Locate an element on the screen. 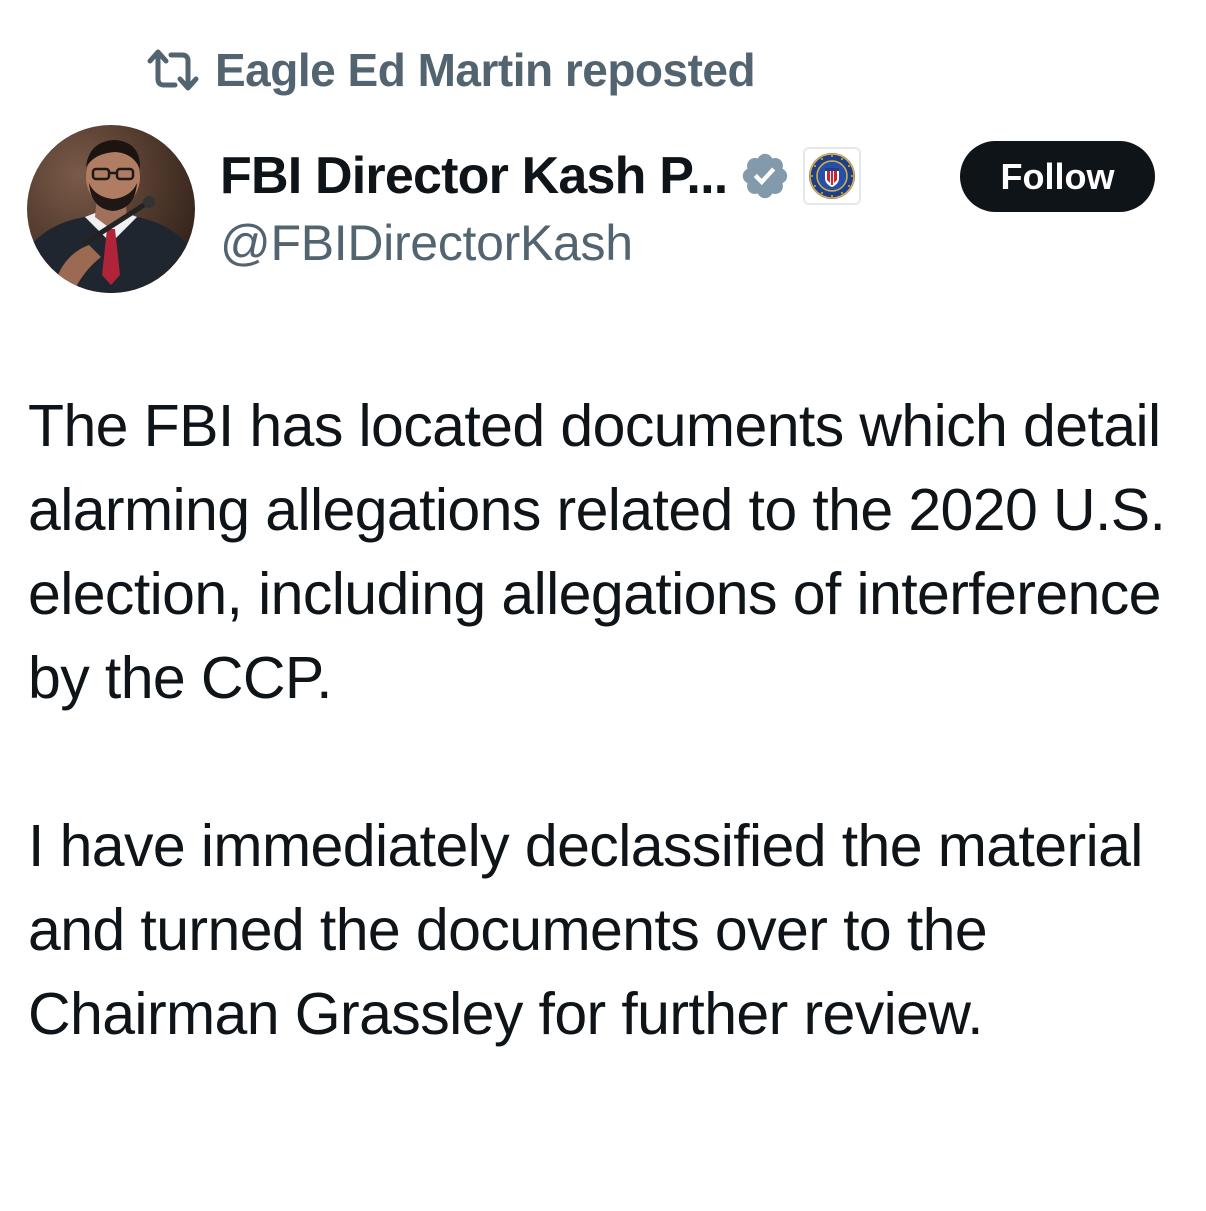 This screenshot has height=1211, width=1206. repost-indicator: Eagle Ed Martin reposted is located at coordinates (450, 70).